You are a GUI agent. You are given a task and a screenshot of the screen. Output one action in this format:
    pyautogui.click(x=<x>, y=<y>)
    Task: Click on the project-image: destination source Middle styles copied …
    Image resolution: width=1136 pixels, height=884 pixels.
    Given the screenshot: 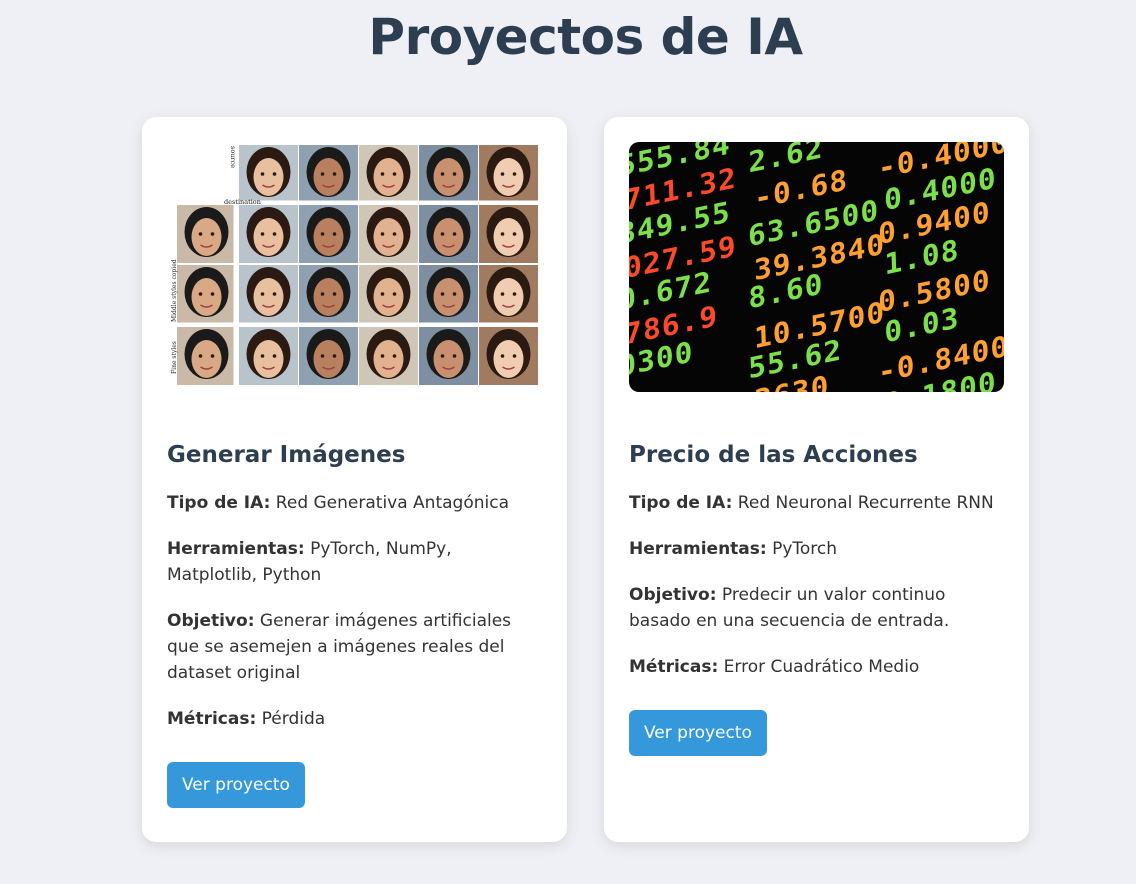 What is the action you would take?
    pyautogui.click(x=354, y=267)
    